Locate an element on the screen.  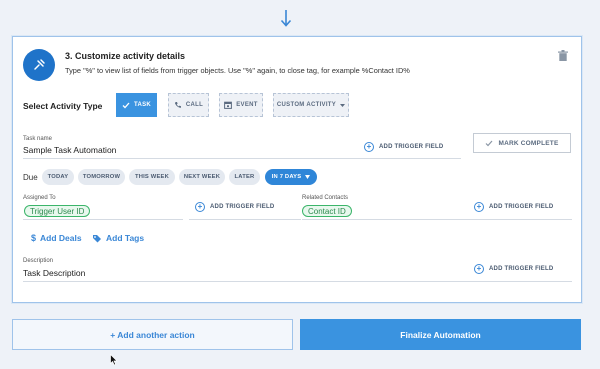
tag-icon is located at coordinates (97, 238).